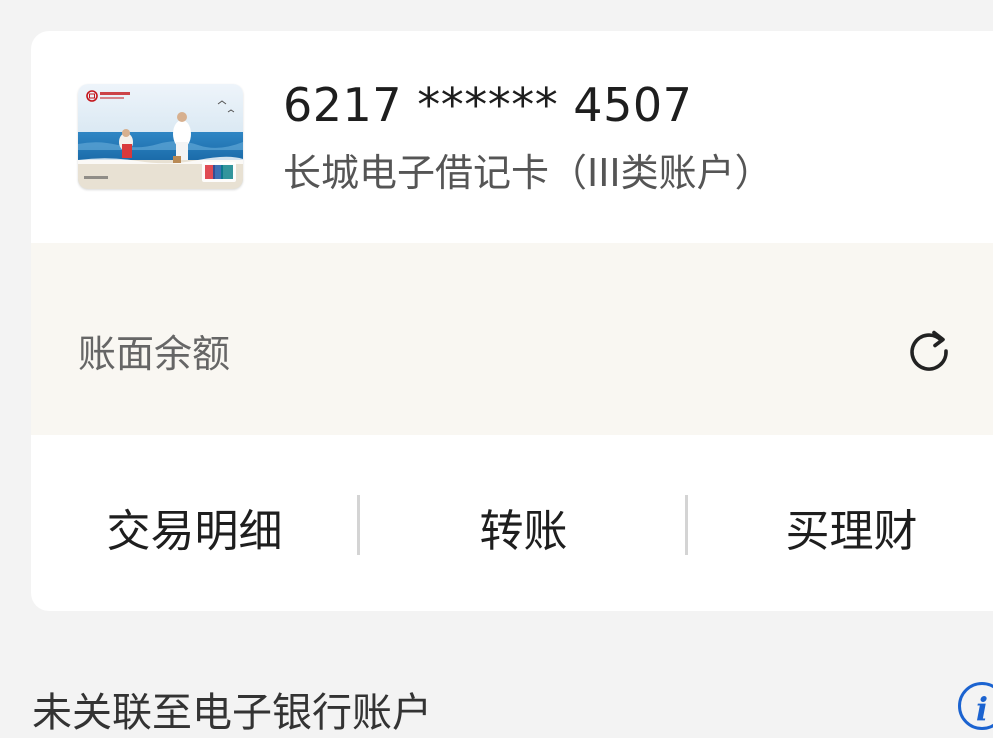 This screenshot has width=993, height=738. I want to click on transfer-button: 转账, so click(523, 526).